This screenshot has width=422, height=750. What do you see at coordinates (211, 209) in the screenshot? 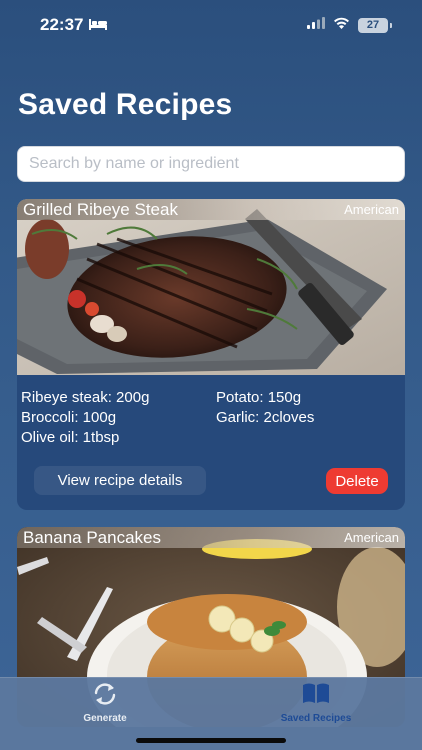
I see `card-title-bar: Grilled Ribeye Steak American` at bounding box center [211, 209].